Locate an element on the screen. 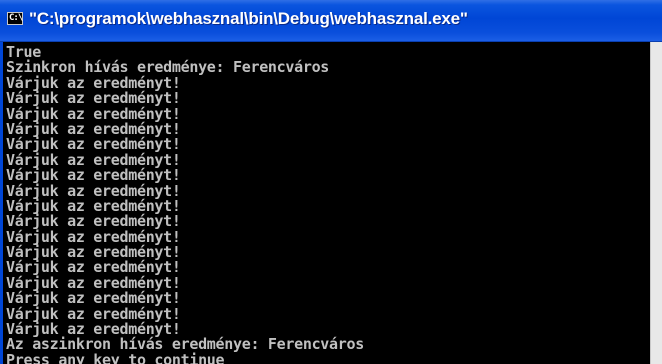 This screenshot has height=364, width=662. console-window-icon: C:\ is located at coordinates (15, 18).